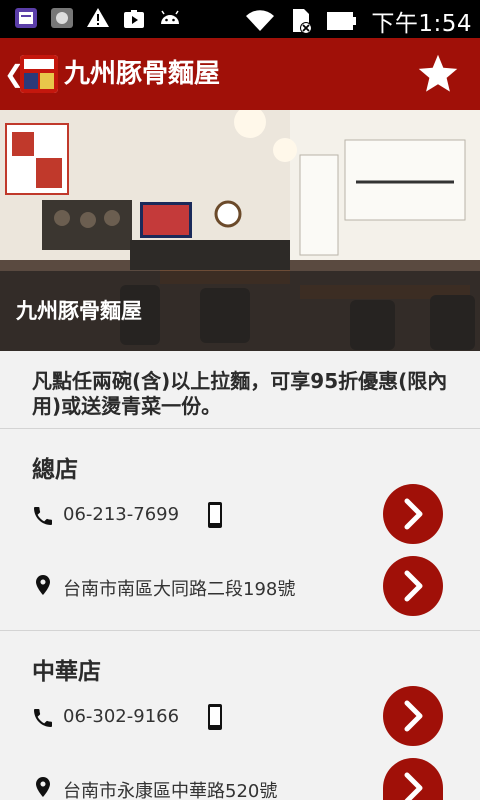 Image resolution: width=480 pixels, height=800 pixels. I want to click on status-bar: 下午1:54, so click(240, 19).